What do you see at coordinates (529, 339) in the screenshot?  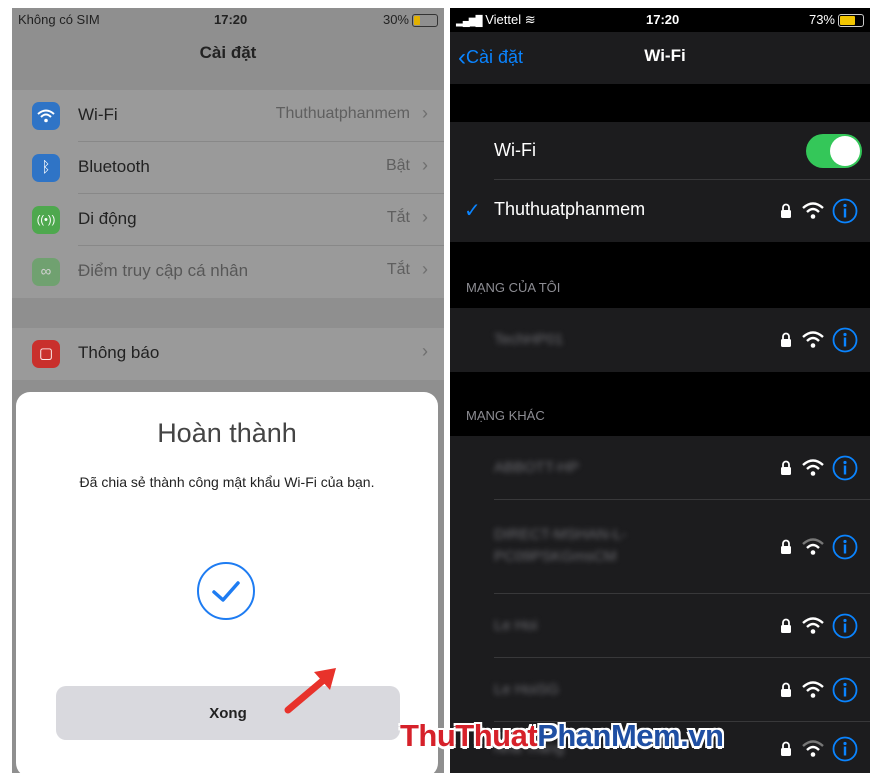 I see `network-name: TechHP01` at bounding box center [529, 339].